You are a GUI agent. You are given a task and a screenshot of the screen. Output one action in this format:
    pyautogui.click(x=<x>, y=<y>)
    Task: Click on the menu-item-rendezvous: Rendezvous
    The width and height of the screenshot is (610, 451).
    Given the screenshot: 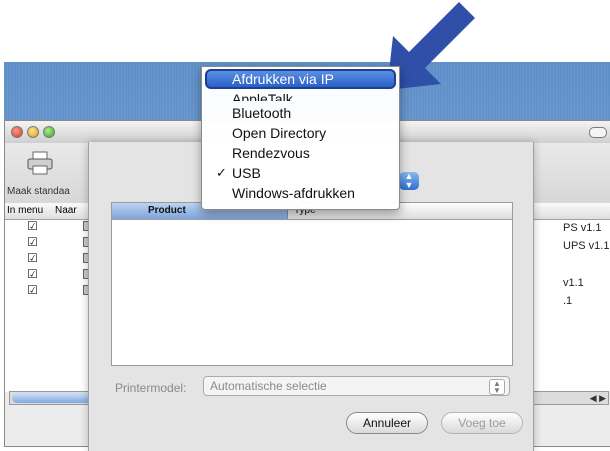 What is the action you would take?
    pyautogui.click(x=300, y=153)
    